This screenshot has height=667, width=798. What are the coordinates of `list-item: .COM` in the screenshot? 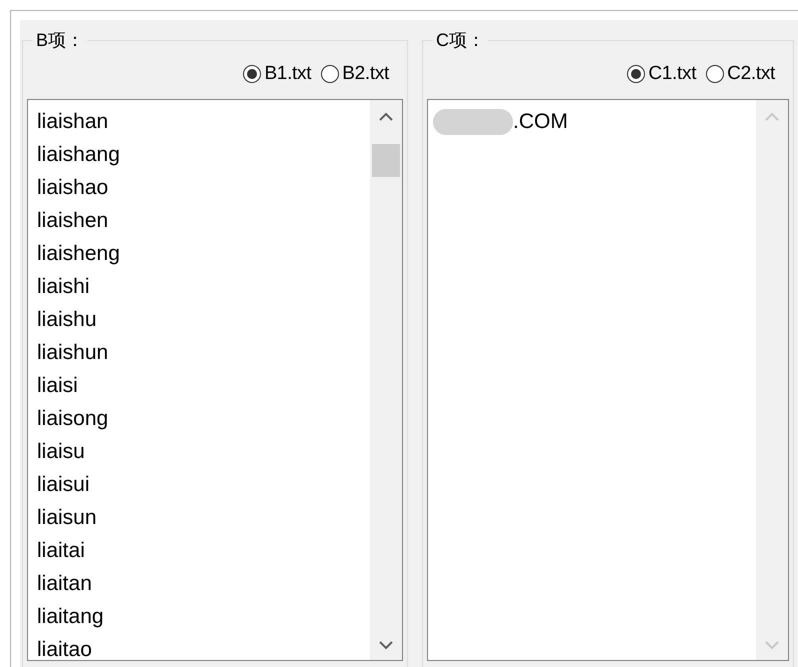 It's located at (596, 121).